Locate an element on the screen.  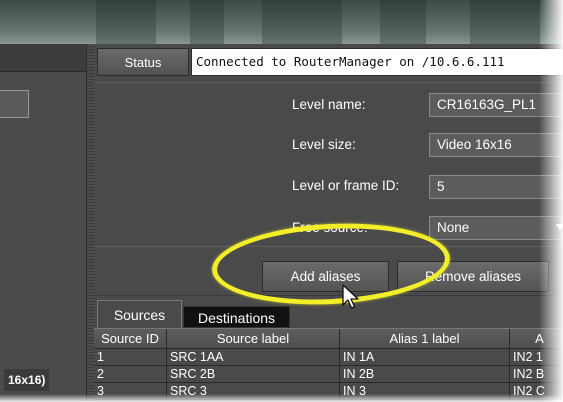
level-size-field: Video 16x16 is located at coordinates (496, 145).